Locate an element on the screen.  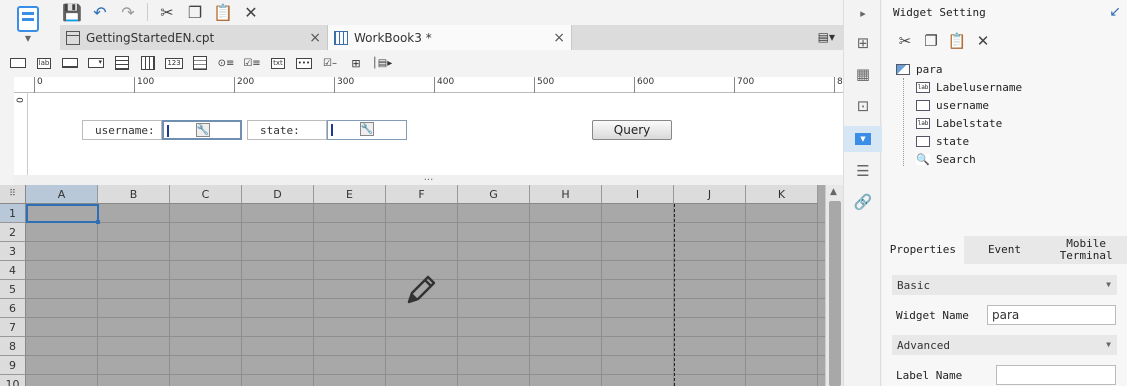
state-input: 🔧 is located at coordinates (367, 130).